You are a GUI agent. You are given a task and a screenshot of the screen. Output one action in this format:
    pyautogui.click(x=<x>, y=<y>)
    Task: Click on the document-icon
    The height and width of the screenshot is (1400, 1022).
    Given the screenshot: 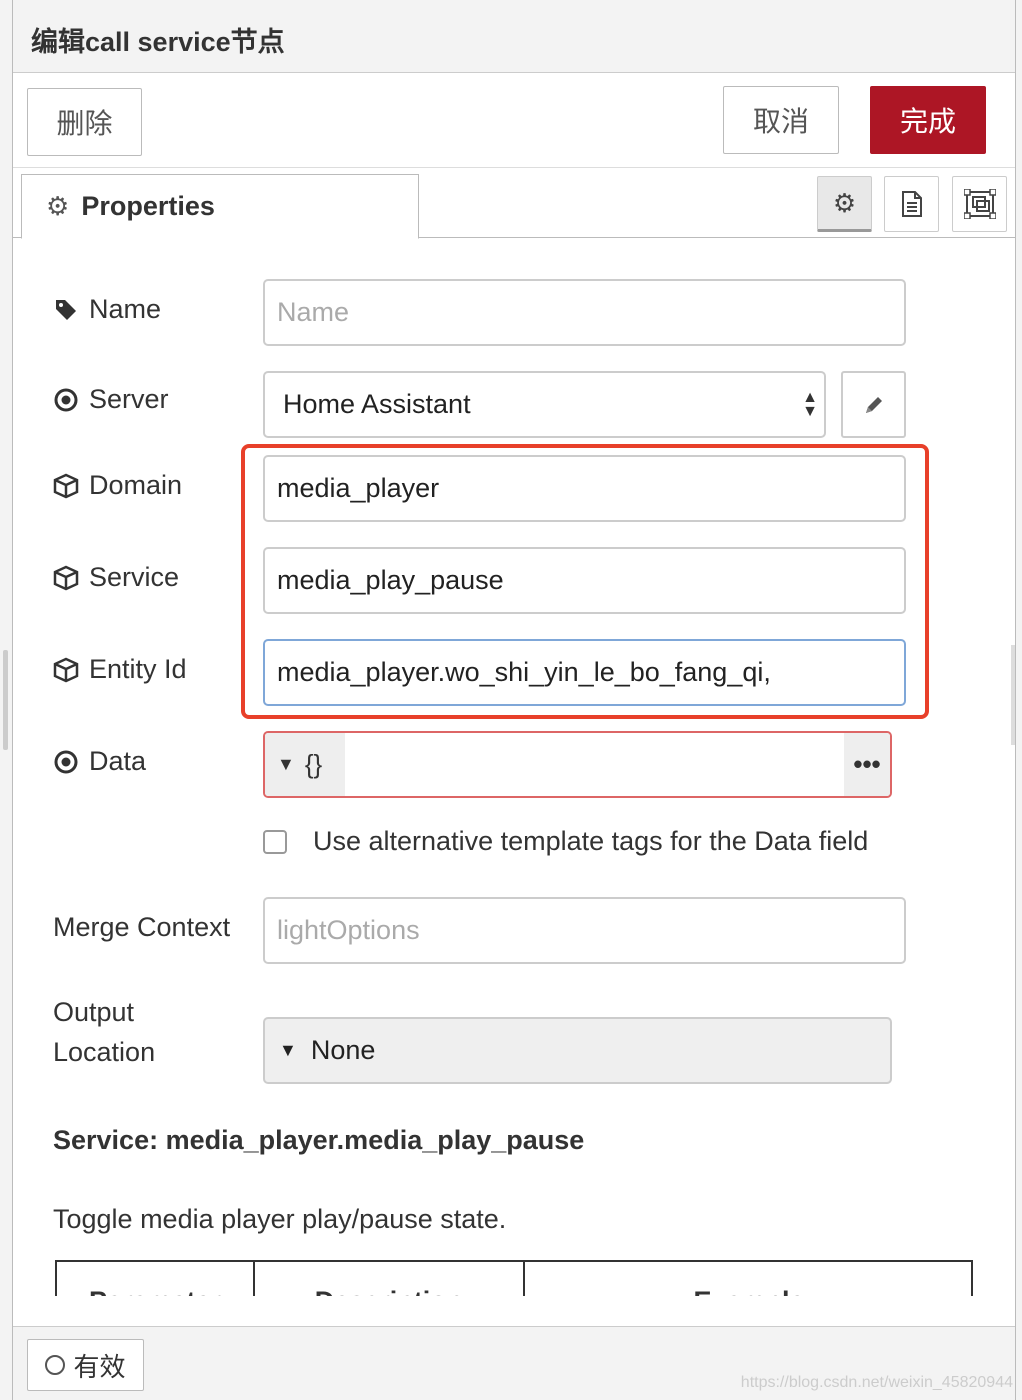 What is the action you would take?
    pyautogui.click(x=911, y=204)
    